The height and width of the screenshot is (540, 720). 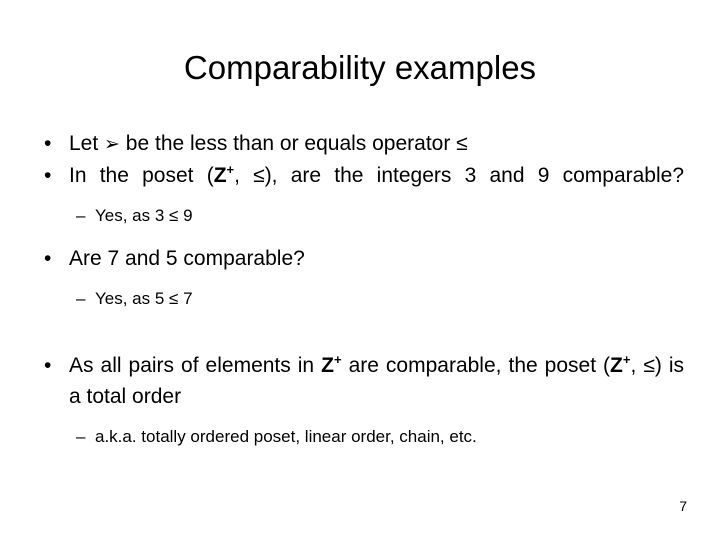 What do you see at coordinates (476, 365) in the screenshot?
I see `bullet-4-part2: are comparable, the poset (` at bounding box center [476, 365].